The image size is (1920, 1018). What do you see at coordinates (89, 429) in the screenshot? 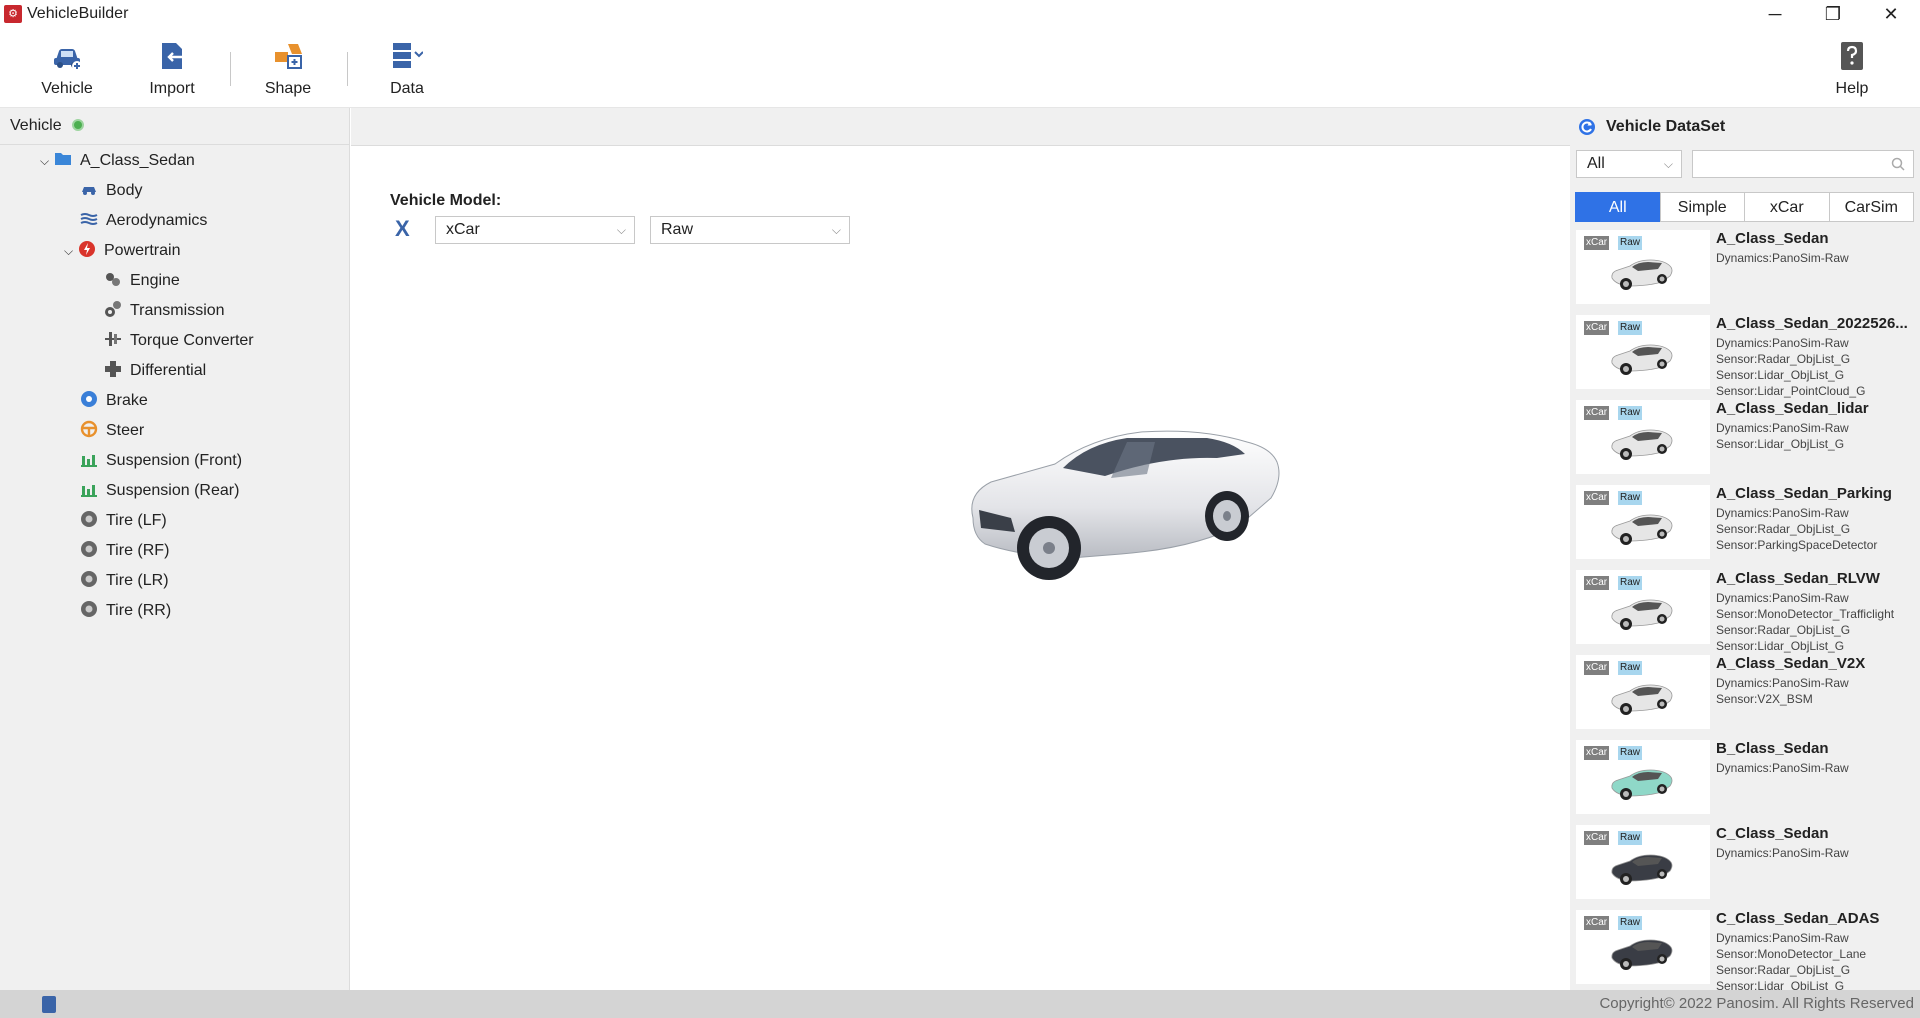
I see `steering-wheel-icon` at bounding box center [89, 429].